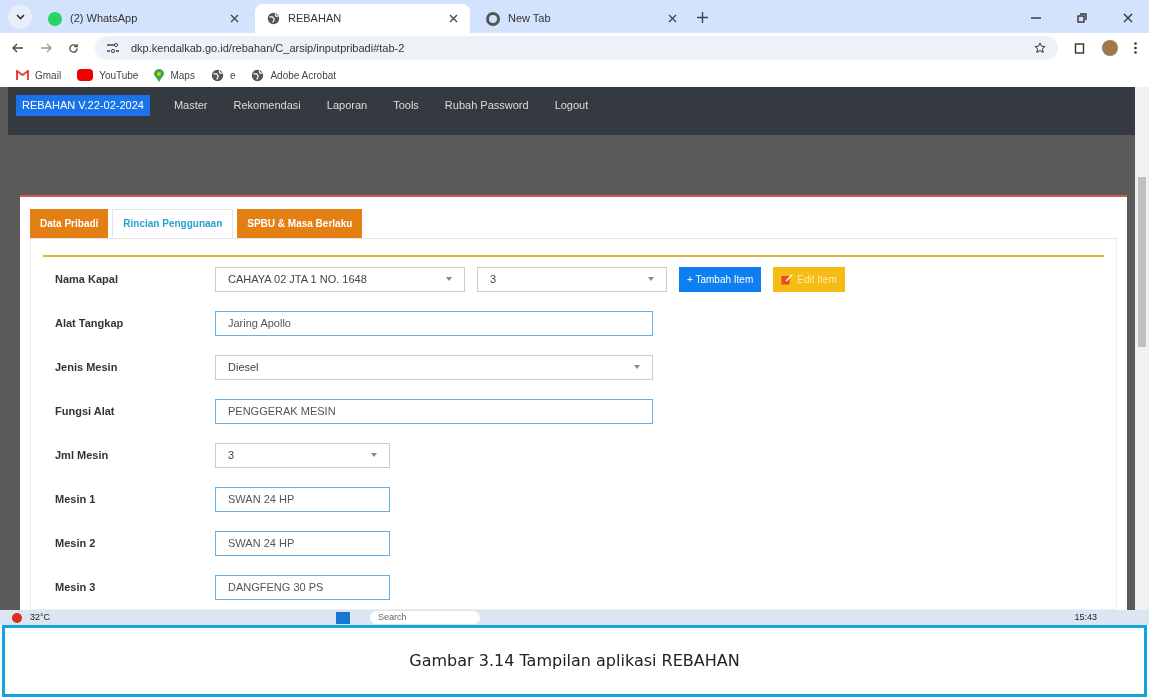 This screenshot has height=699, width=1149. What do you see at coordinates (434, 323) in the screenshot?
I see `text-field: Jaring Apollo` at bounding box center [434, 323].